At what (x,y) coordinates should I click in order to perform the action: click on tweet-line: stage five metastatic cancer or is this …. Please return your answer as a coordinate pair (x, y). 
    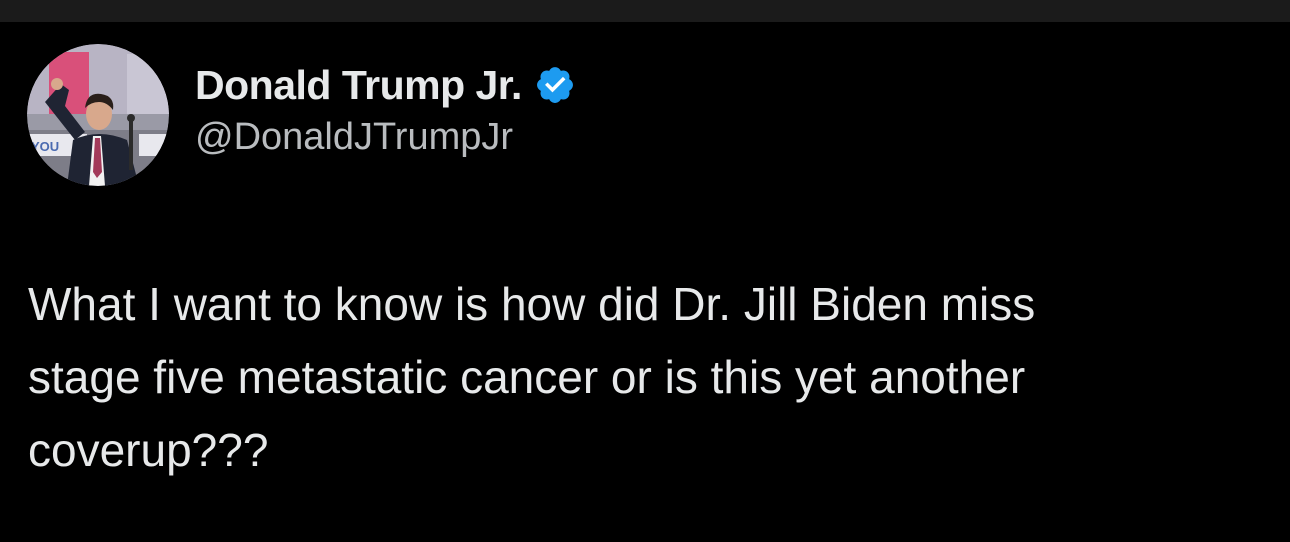
    Looking at the image, I should click on (527, 377).